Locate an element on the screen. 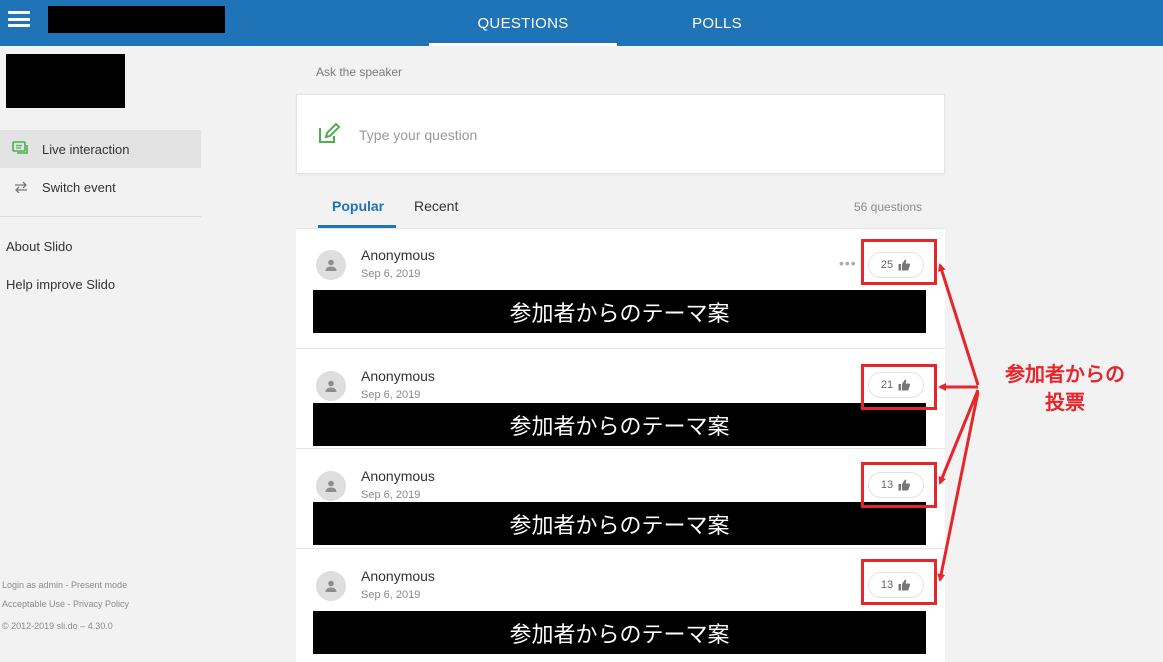  tab-questions: QUESTIONS is located at coordinates (523, 23).